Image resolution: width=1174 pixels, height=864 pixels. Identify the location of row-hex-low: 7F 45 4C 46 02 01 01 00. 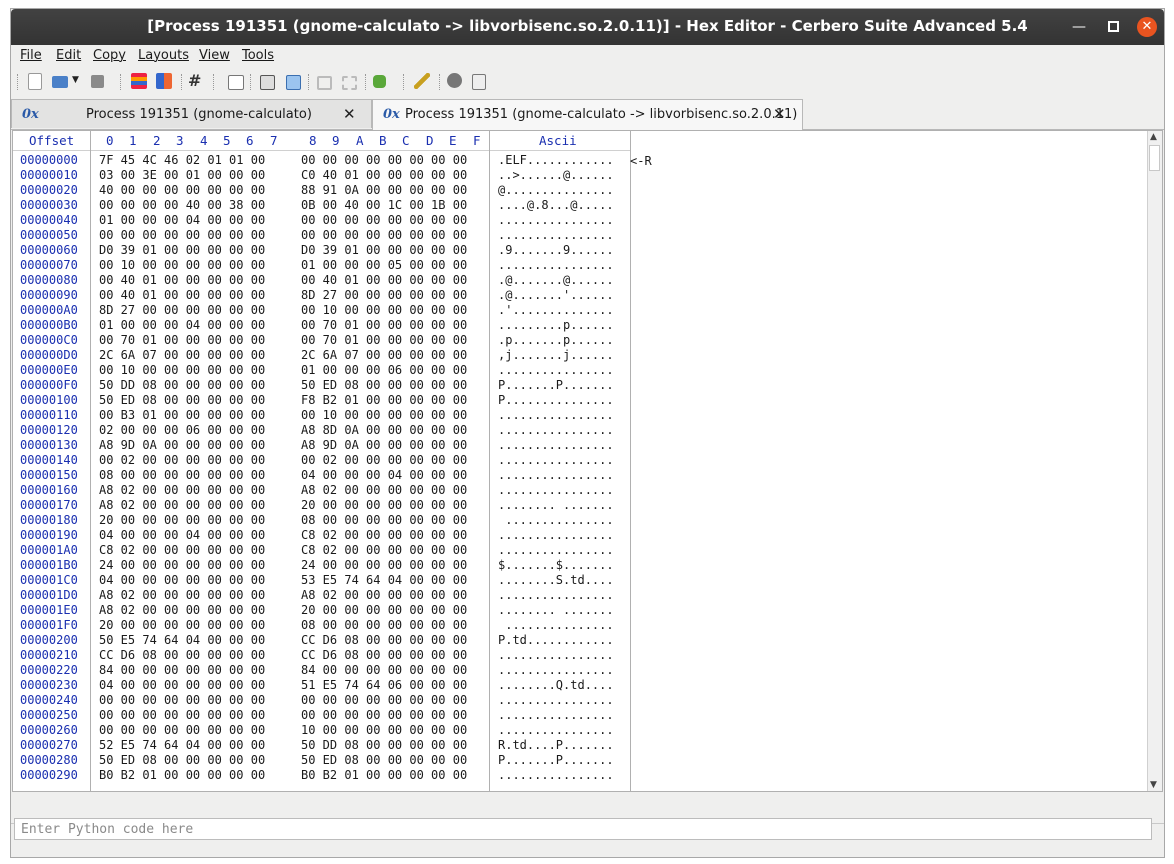
(182, 160).